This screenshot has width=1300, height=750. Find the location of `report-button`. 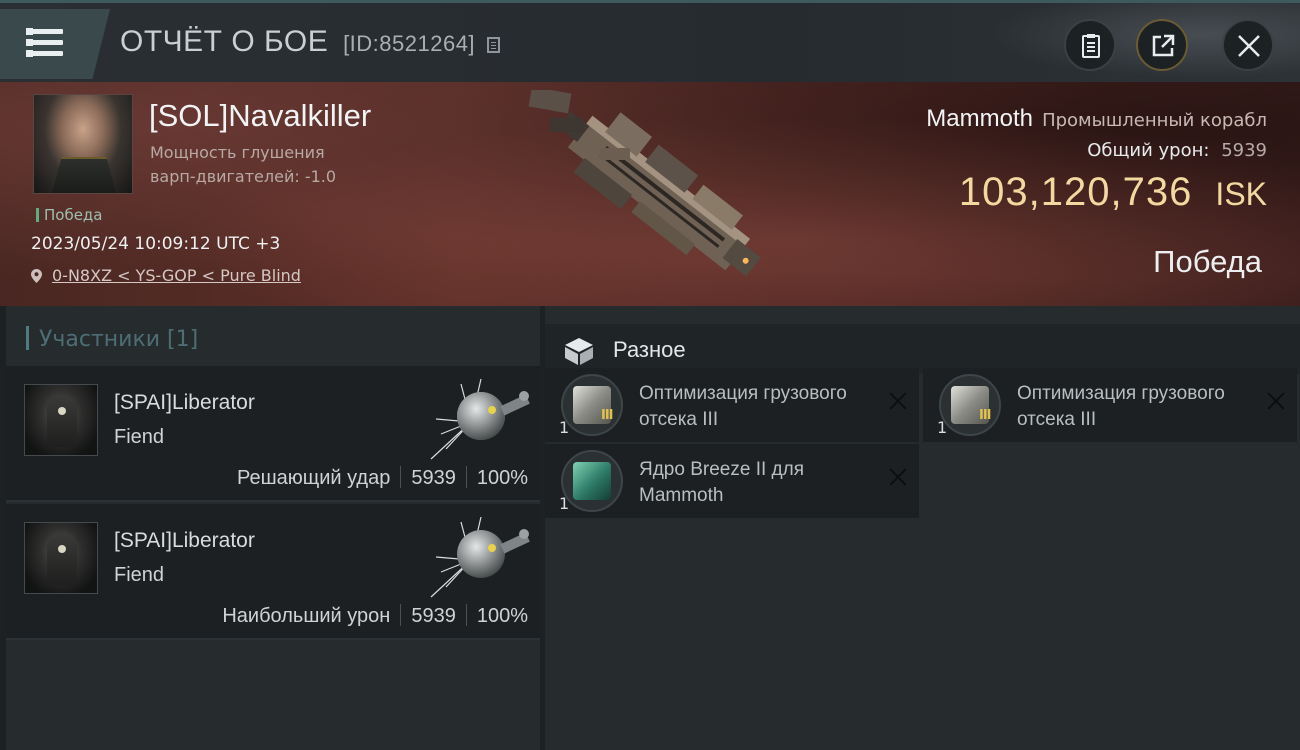

report-button is located at coordinates (1090, 45).